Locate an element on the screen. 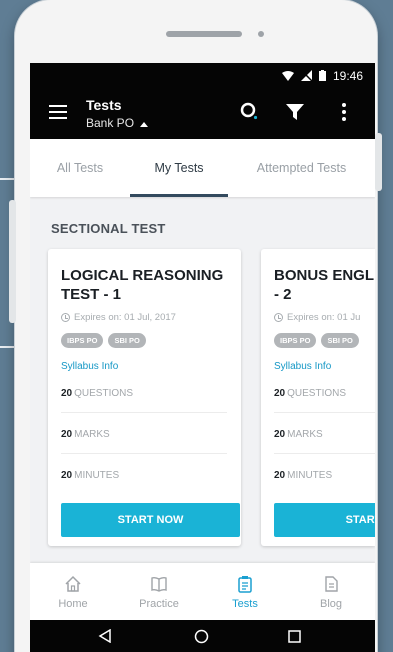 The width and height of the screenshot is (393, 652). test-name: BONUS ENGL - 2 is located at coordinates (324, 285).